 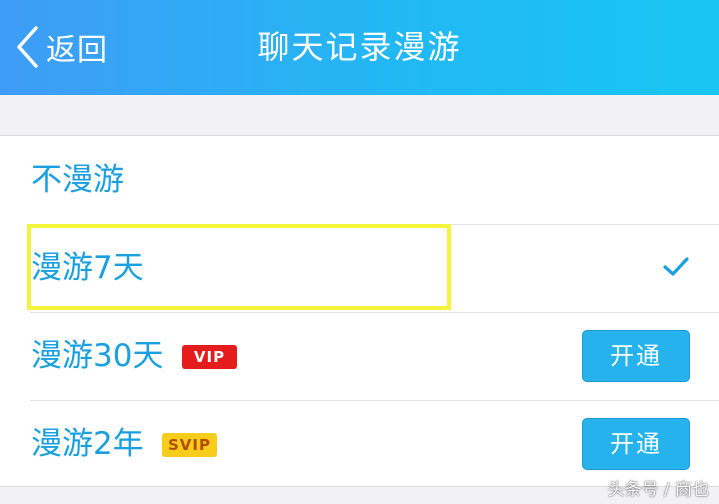 What do you see at coordinates (676, 269) in the screenshot?
I see `checkmark-icon` at bounding box center [676, 269].